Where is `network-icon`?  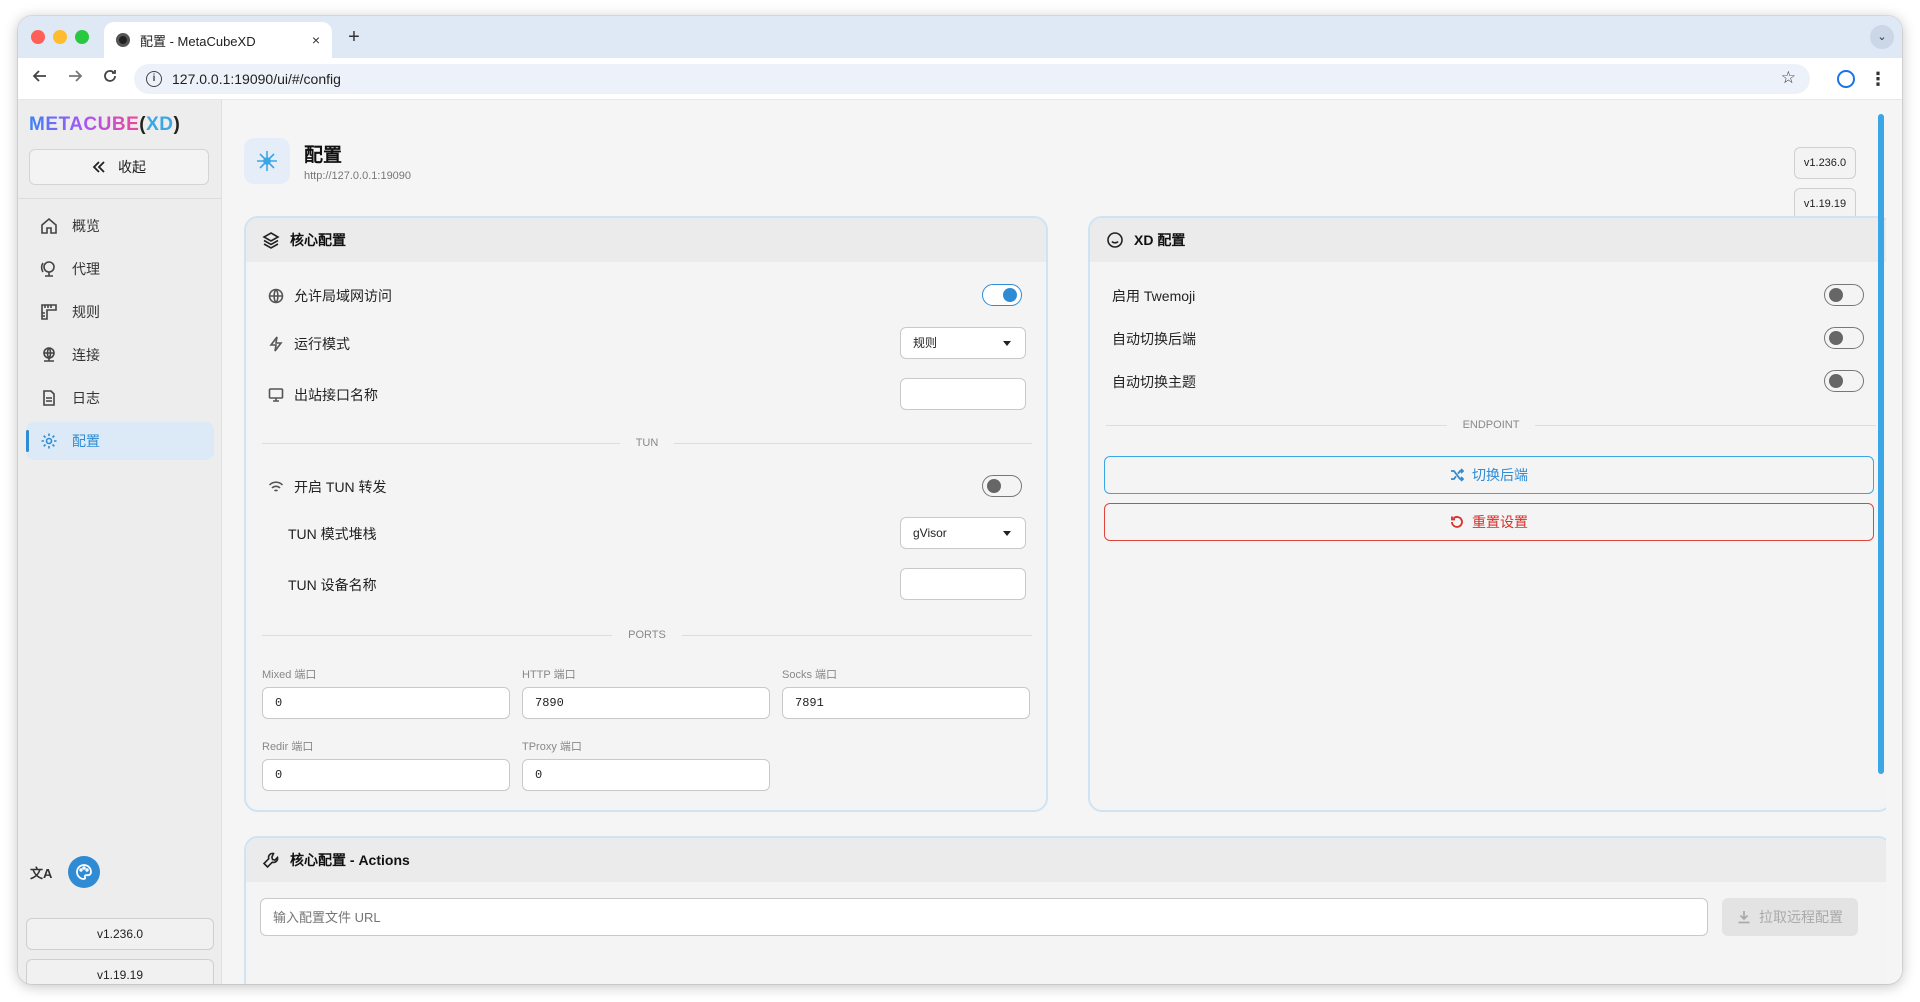 network-icon is located at coordinates (49, 354).